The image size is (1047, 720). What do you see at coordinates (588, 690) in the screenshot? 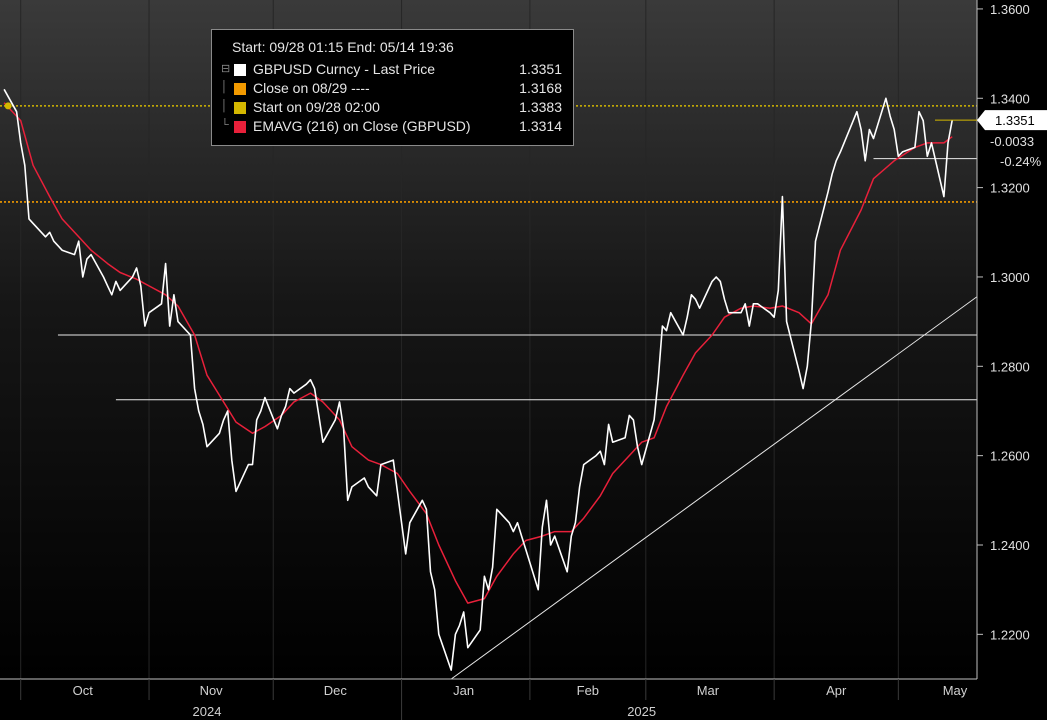
I see `x-tick-label-feb: Feb` at bounding box center [588, 690].